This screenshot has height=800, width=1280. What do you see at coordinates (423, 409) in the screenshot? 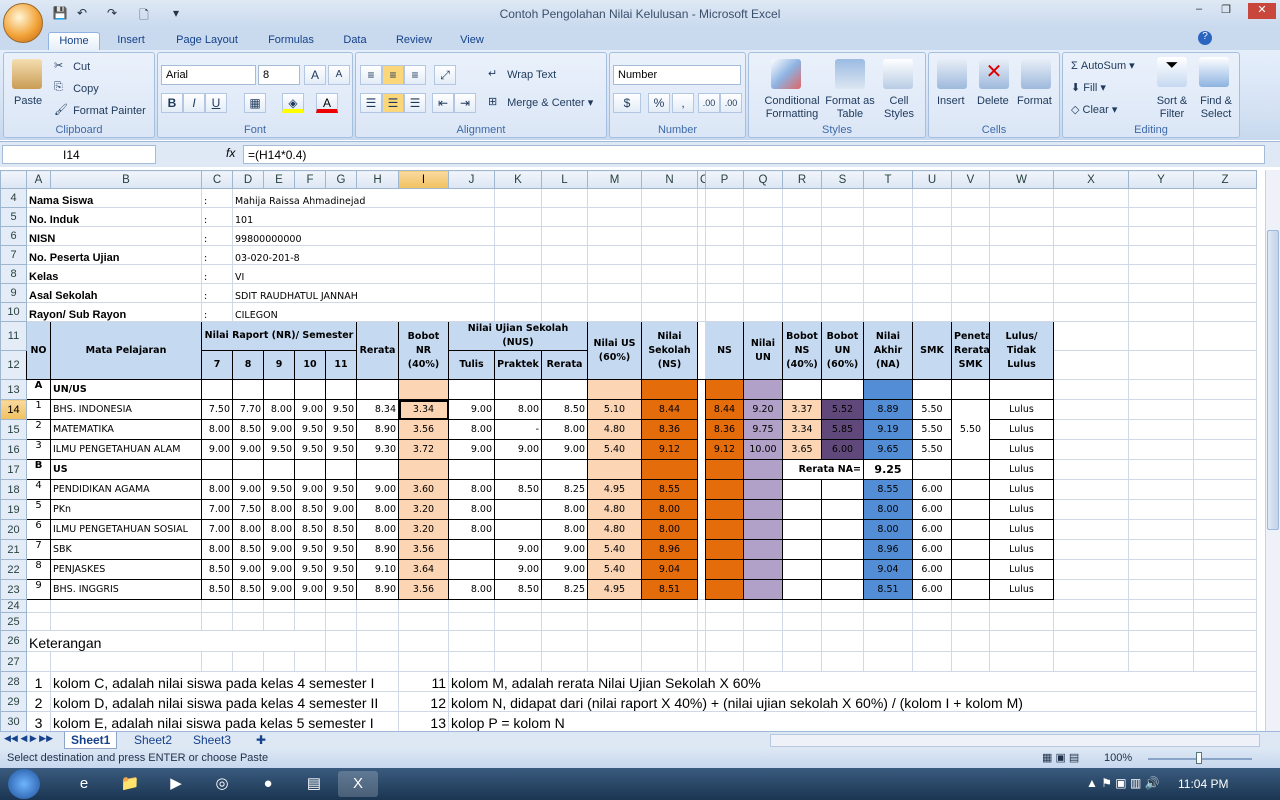
I see `selected-cell: 3.34` at bounding box center [423, 409].